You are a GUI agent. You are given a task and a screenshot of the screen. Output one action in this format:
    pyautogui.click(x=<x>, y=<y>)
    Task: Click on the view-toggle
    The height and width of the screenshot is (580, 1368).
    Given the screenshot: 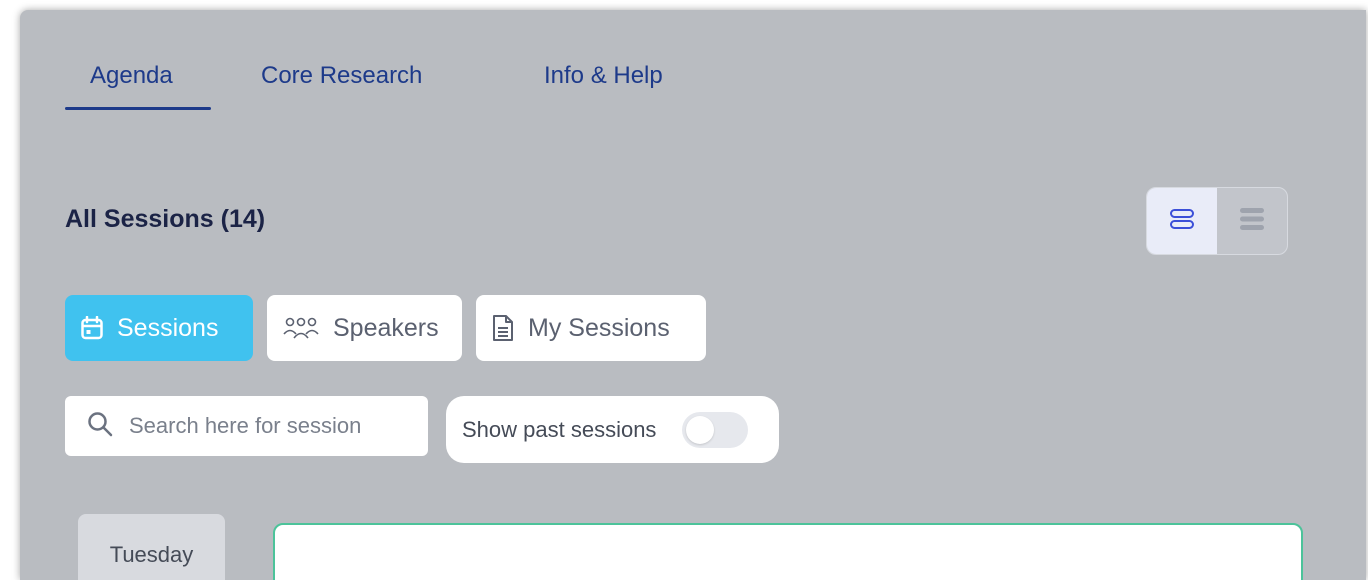 What is the action you would take?
    pyautogui.click(x=1217, y=221)
    